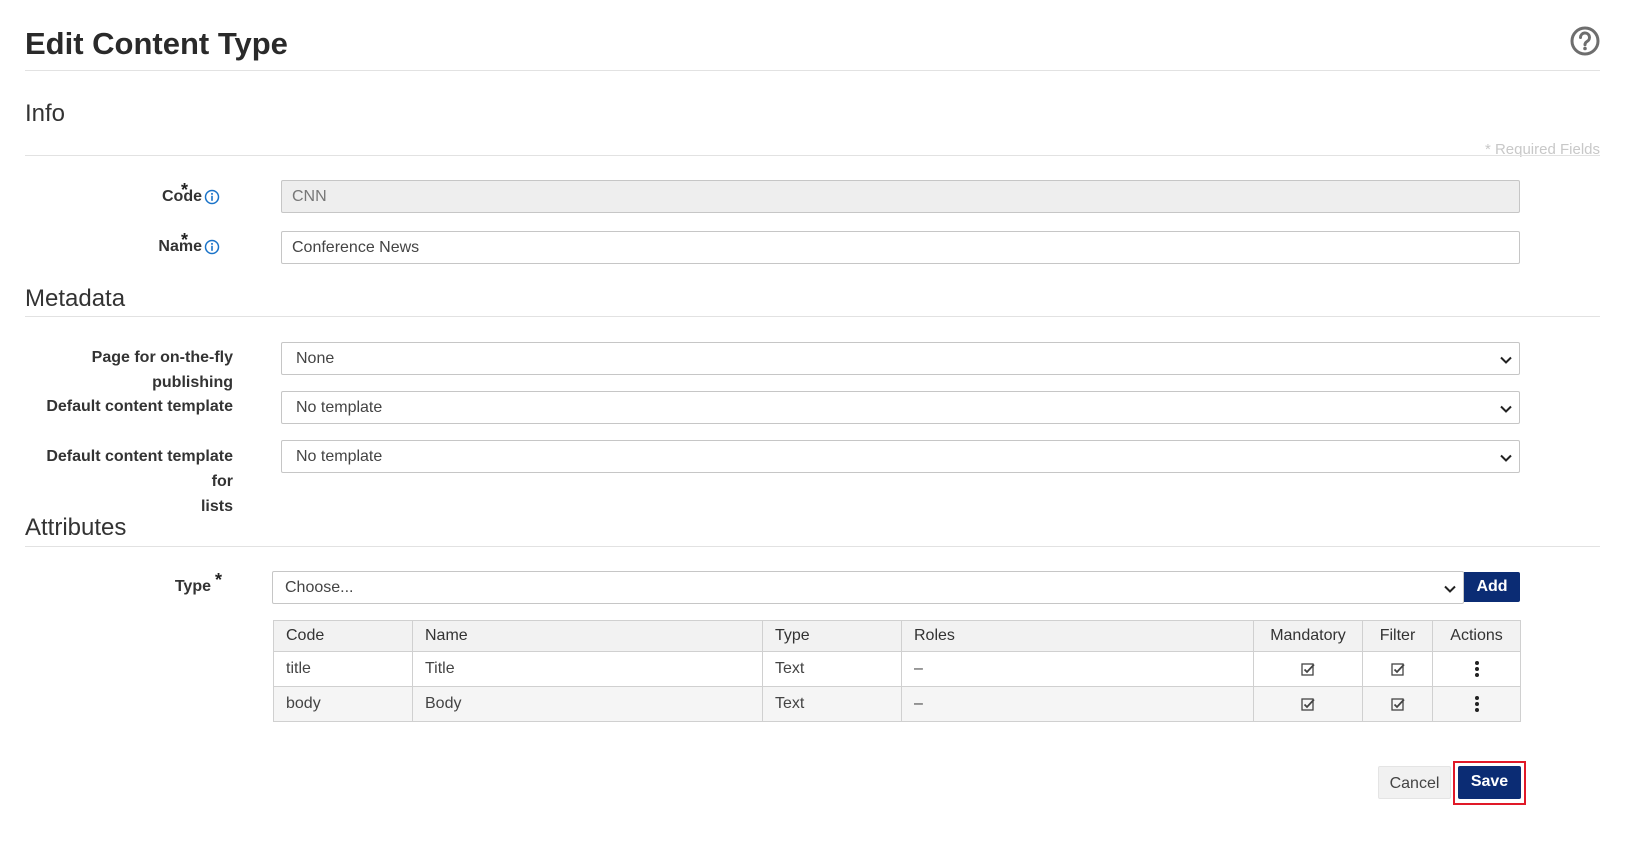  I want to click on column-header-filter: Filter, so click(1397, 636).